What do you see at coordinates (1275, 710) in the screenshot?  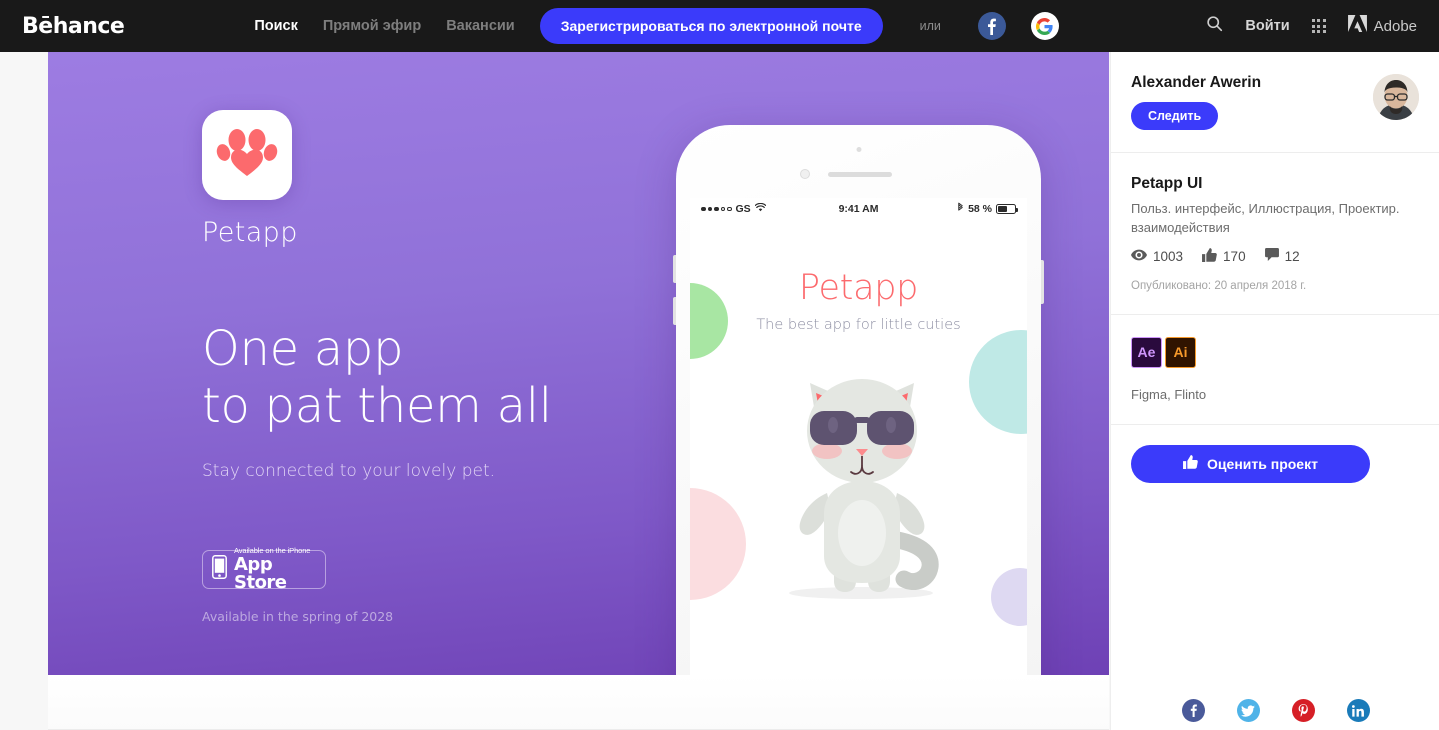 I see `share-buttons-row` at bounding box center [1275, 710].